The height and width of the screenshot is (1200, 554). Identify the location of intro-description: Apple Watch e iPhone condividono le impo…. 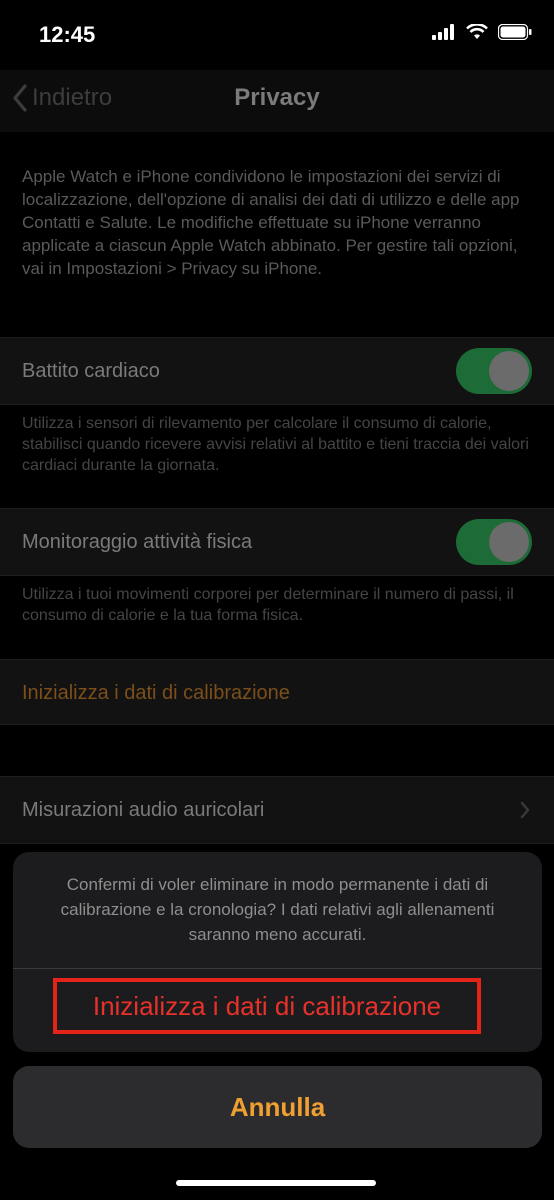
(271, 222).